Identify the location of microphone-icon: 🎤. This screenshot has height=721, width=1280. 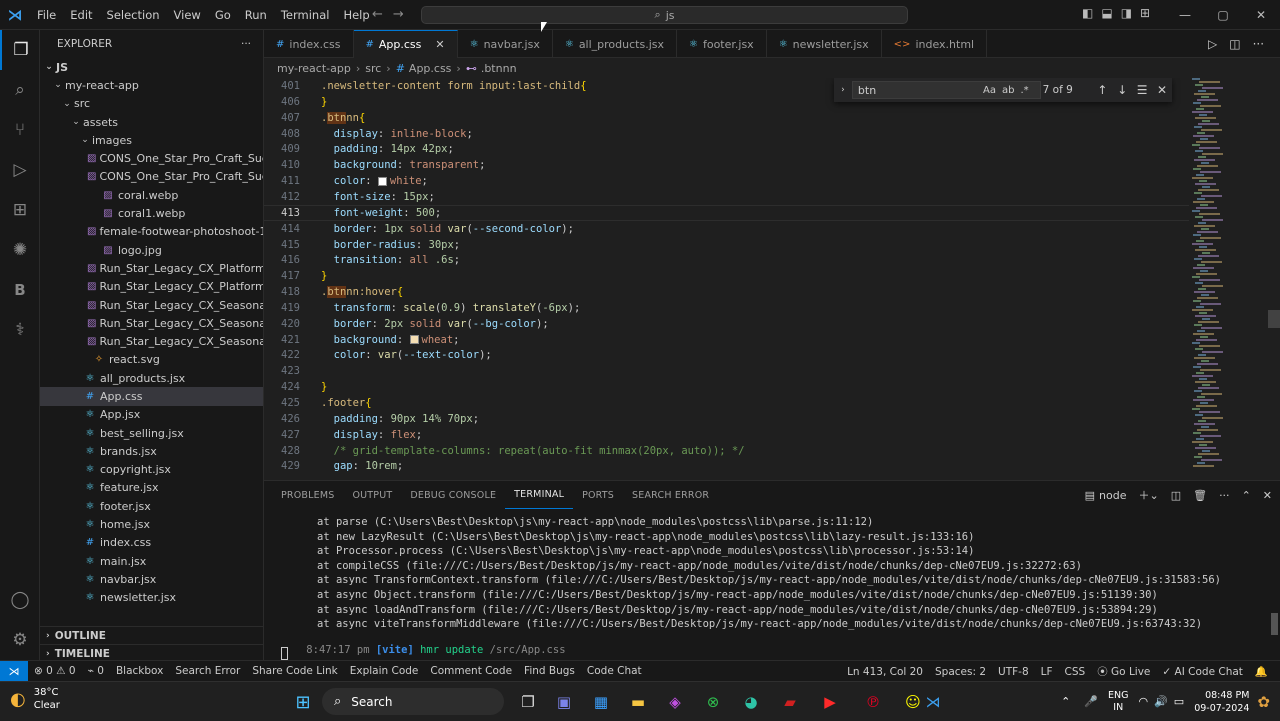
(1091, 701).